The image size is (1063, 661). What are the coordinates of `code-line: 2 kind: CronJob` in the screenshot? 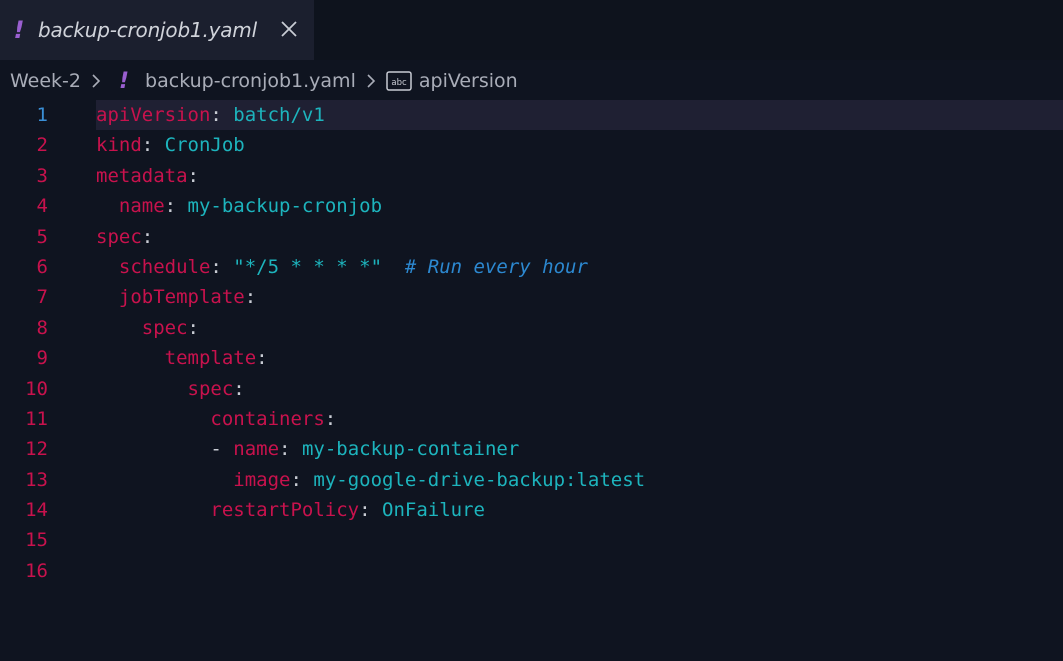 It's located at (531, 145).